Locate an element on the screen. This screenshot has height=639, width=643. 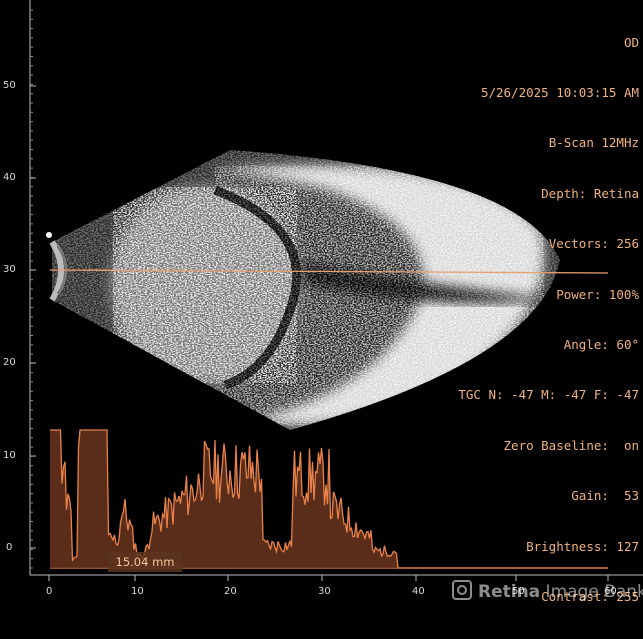
x-tick-label: 0 is located at coordinates (49, 591).